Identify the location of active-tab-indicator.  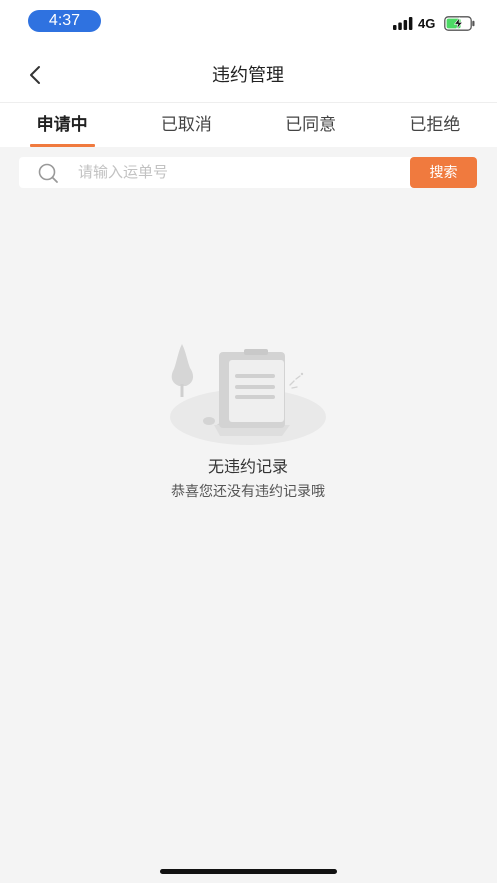
(62, 145).